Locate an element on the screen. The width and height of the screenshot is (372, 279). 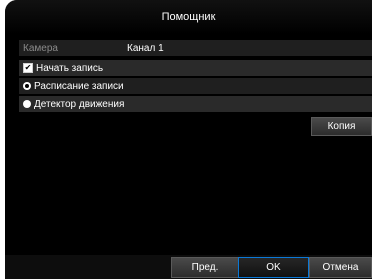
camera-select: Канал 1 is located at coordinates (145, 48).